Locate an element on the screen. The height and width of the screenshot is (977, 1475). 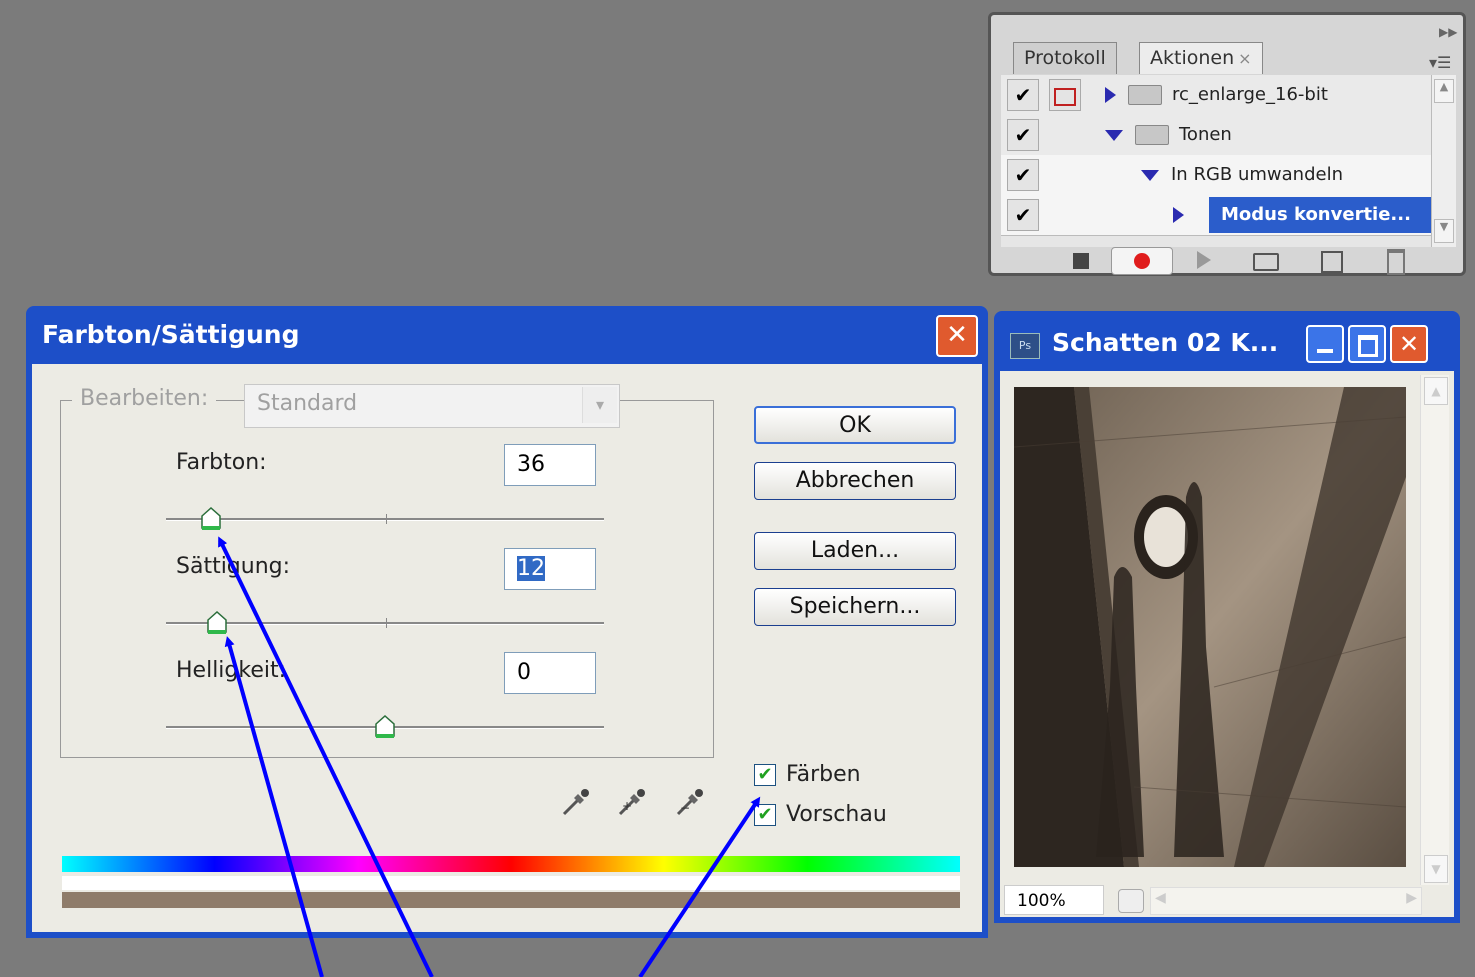
tab-aktionen-label: Aktionen is located at coordinates (1192, 58).